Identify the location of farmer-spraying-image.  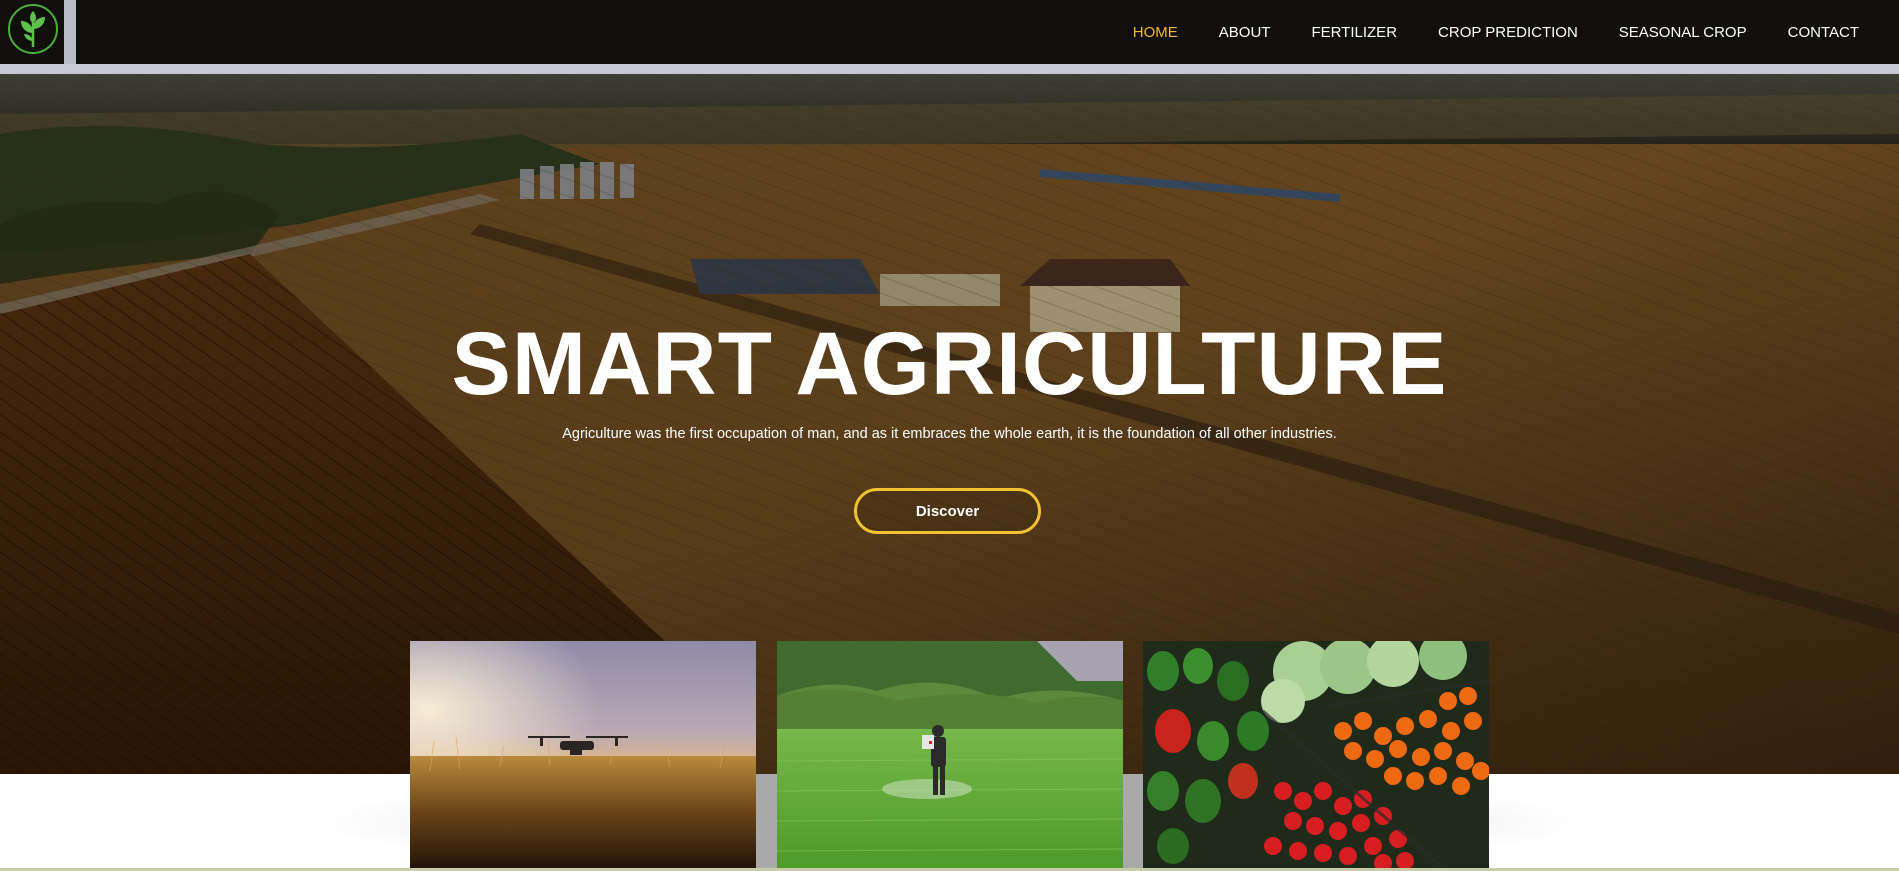
(950, 754).